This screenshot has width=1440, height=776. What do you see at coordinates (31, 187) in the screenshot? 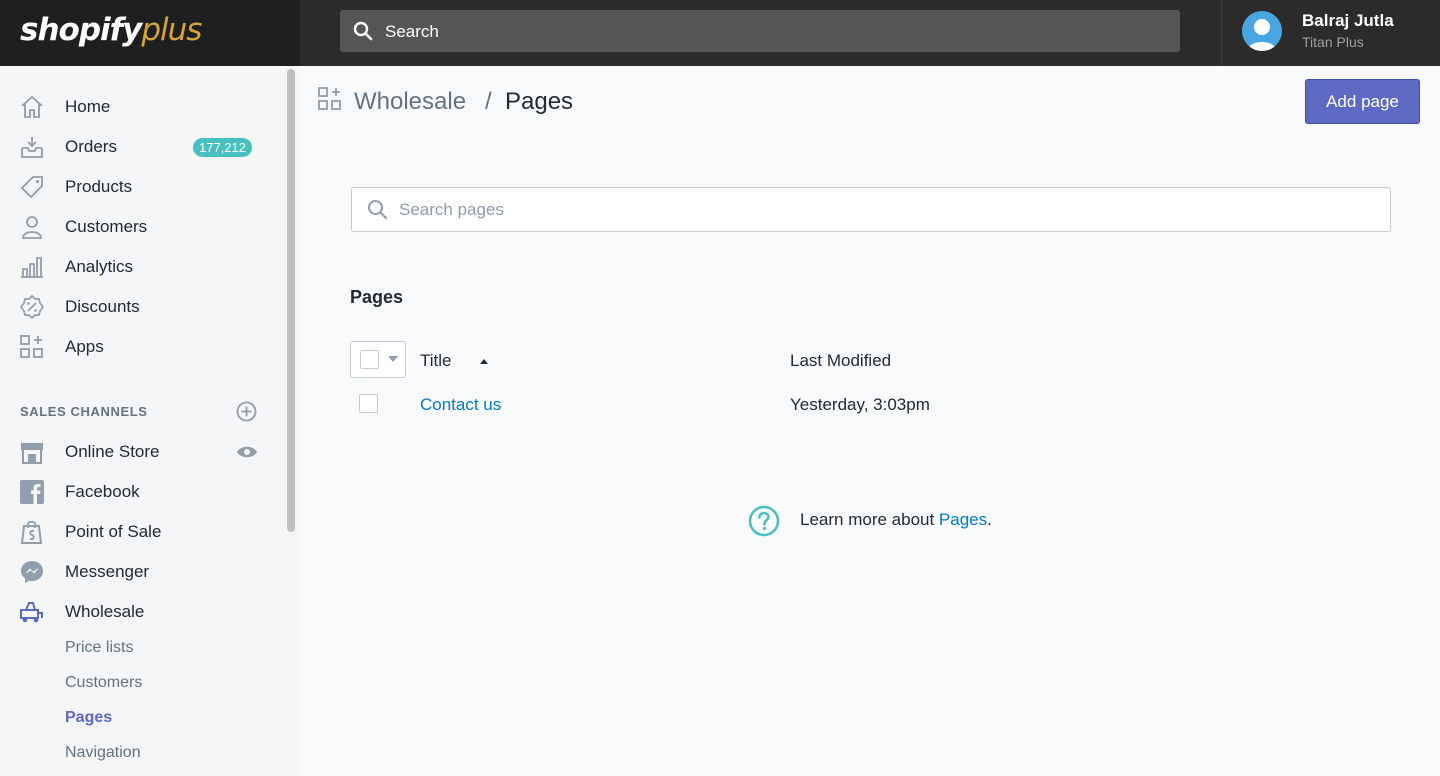
I see `tag-icon` at bounding box center [31, 187].